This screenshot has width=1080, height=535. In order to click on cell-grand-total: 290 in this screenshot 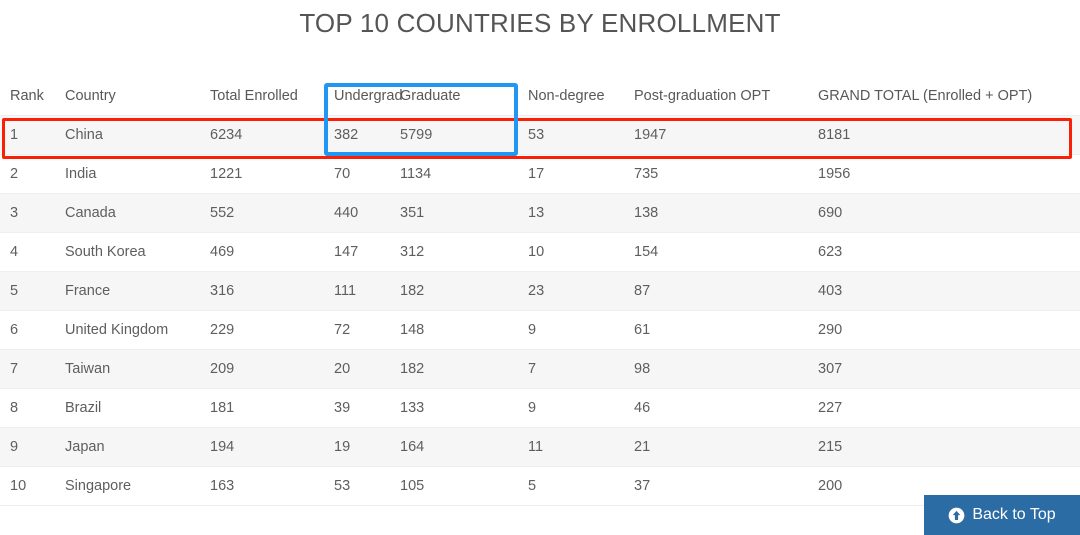, I will do `click(944, 330)`.